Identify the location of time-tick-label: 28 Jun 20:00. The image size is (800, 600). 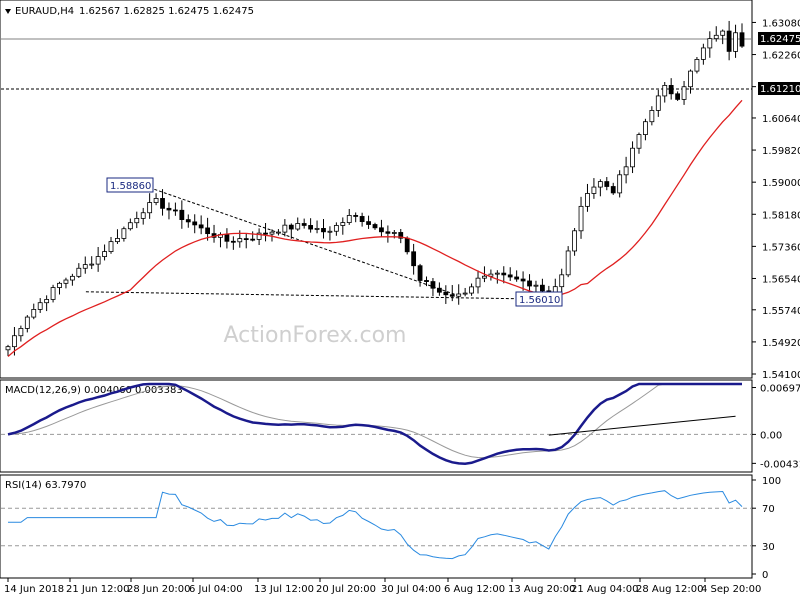
(159, 589).